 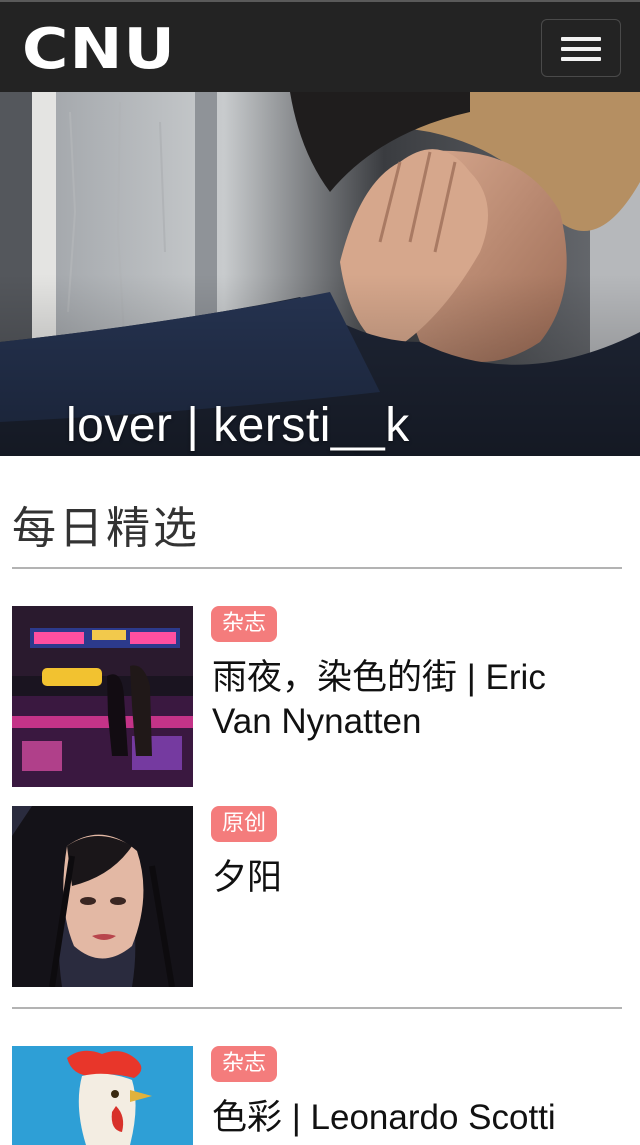 I want to click on hamburger-menu-icon, so click(x=581, y=39).